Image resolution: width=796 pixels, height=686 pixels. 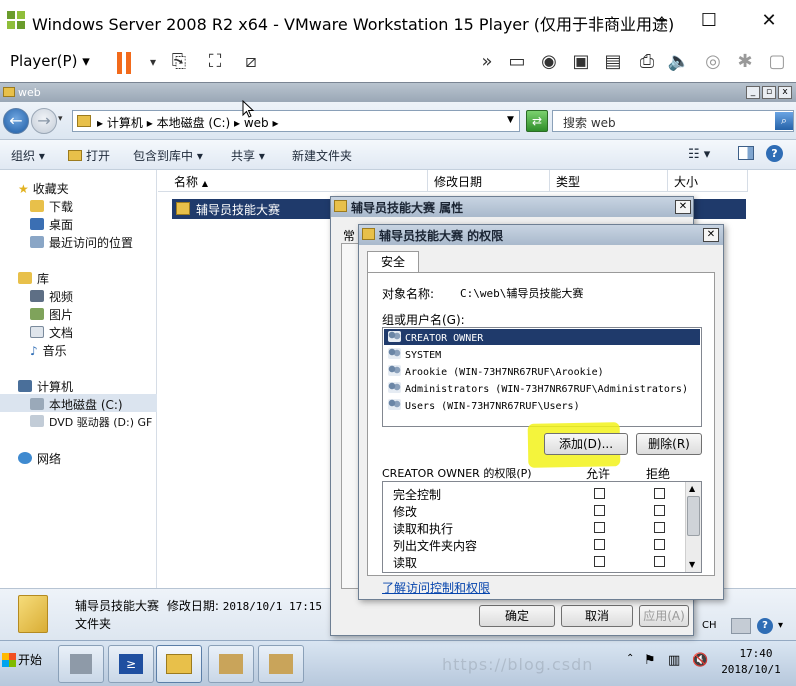 I want to click on fullscreen-icon: ⛶, so click(x=215, y=62).